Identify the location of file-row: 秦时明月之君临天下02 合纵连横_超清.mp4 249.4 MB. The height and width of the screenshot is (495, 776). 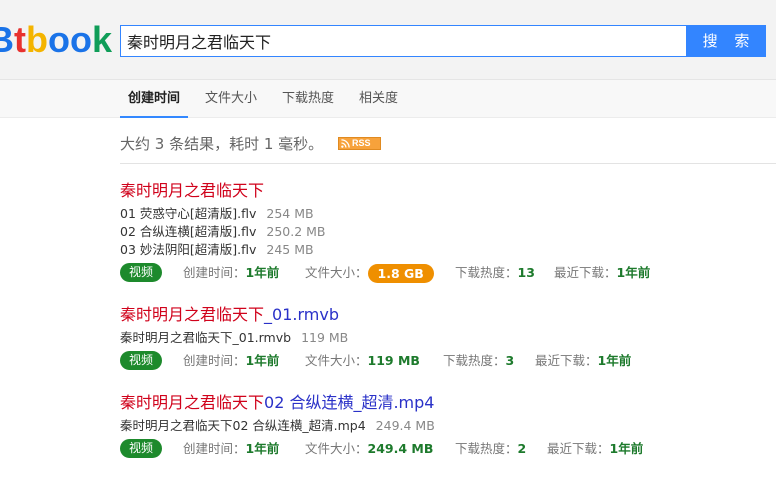
(448, 426).